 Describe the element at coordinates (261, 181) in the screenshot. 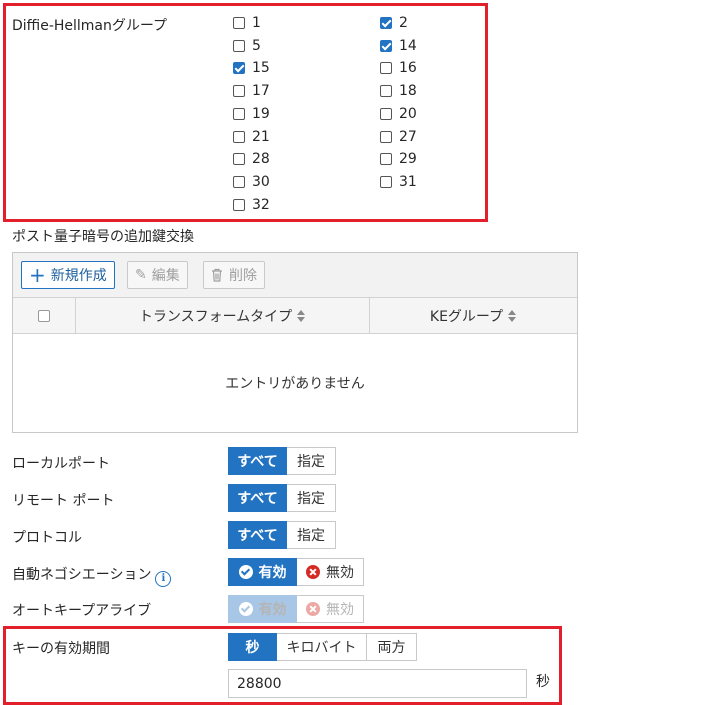

I see `dh-group-number: 30` at that location.